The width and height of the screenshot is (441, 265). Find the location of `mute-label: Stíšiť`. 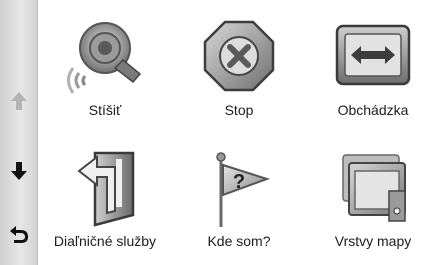

mute-label: Stíšiť is located at coordinates (105, 110).